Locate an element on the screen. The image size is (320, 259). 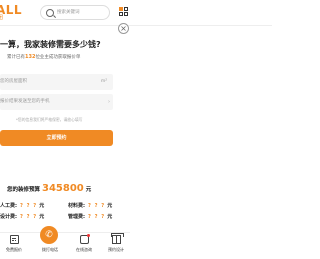
cost-material: 材料费:? ? ? 元 is located at coordinates (90, 206).